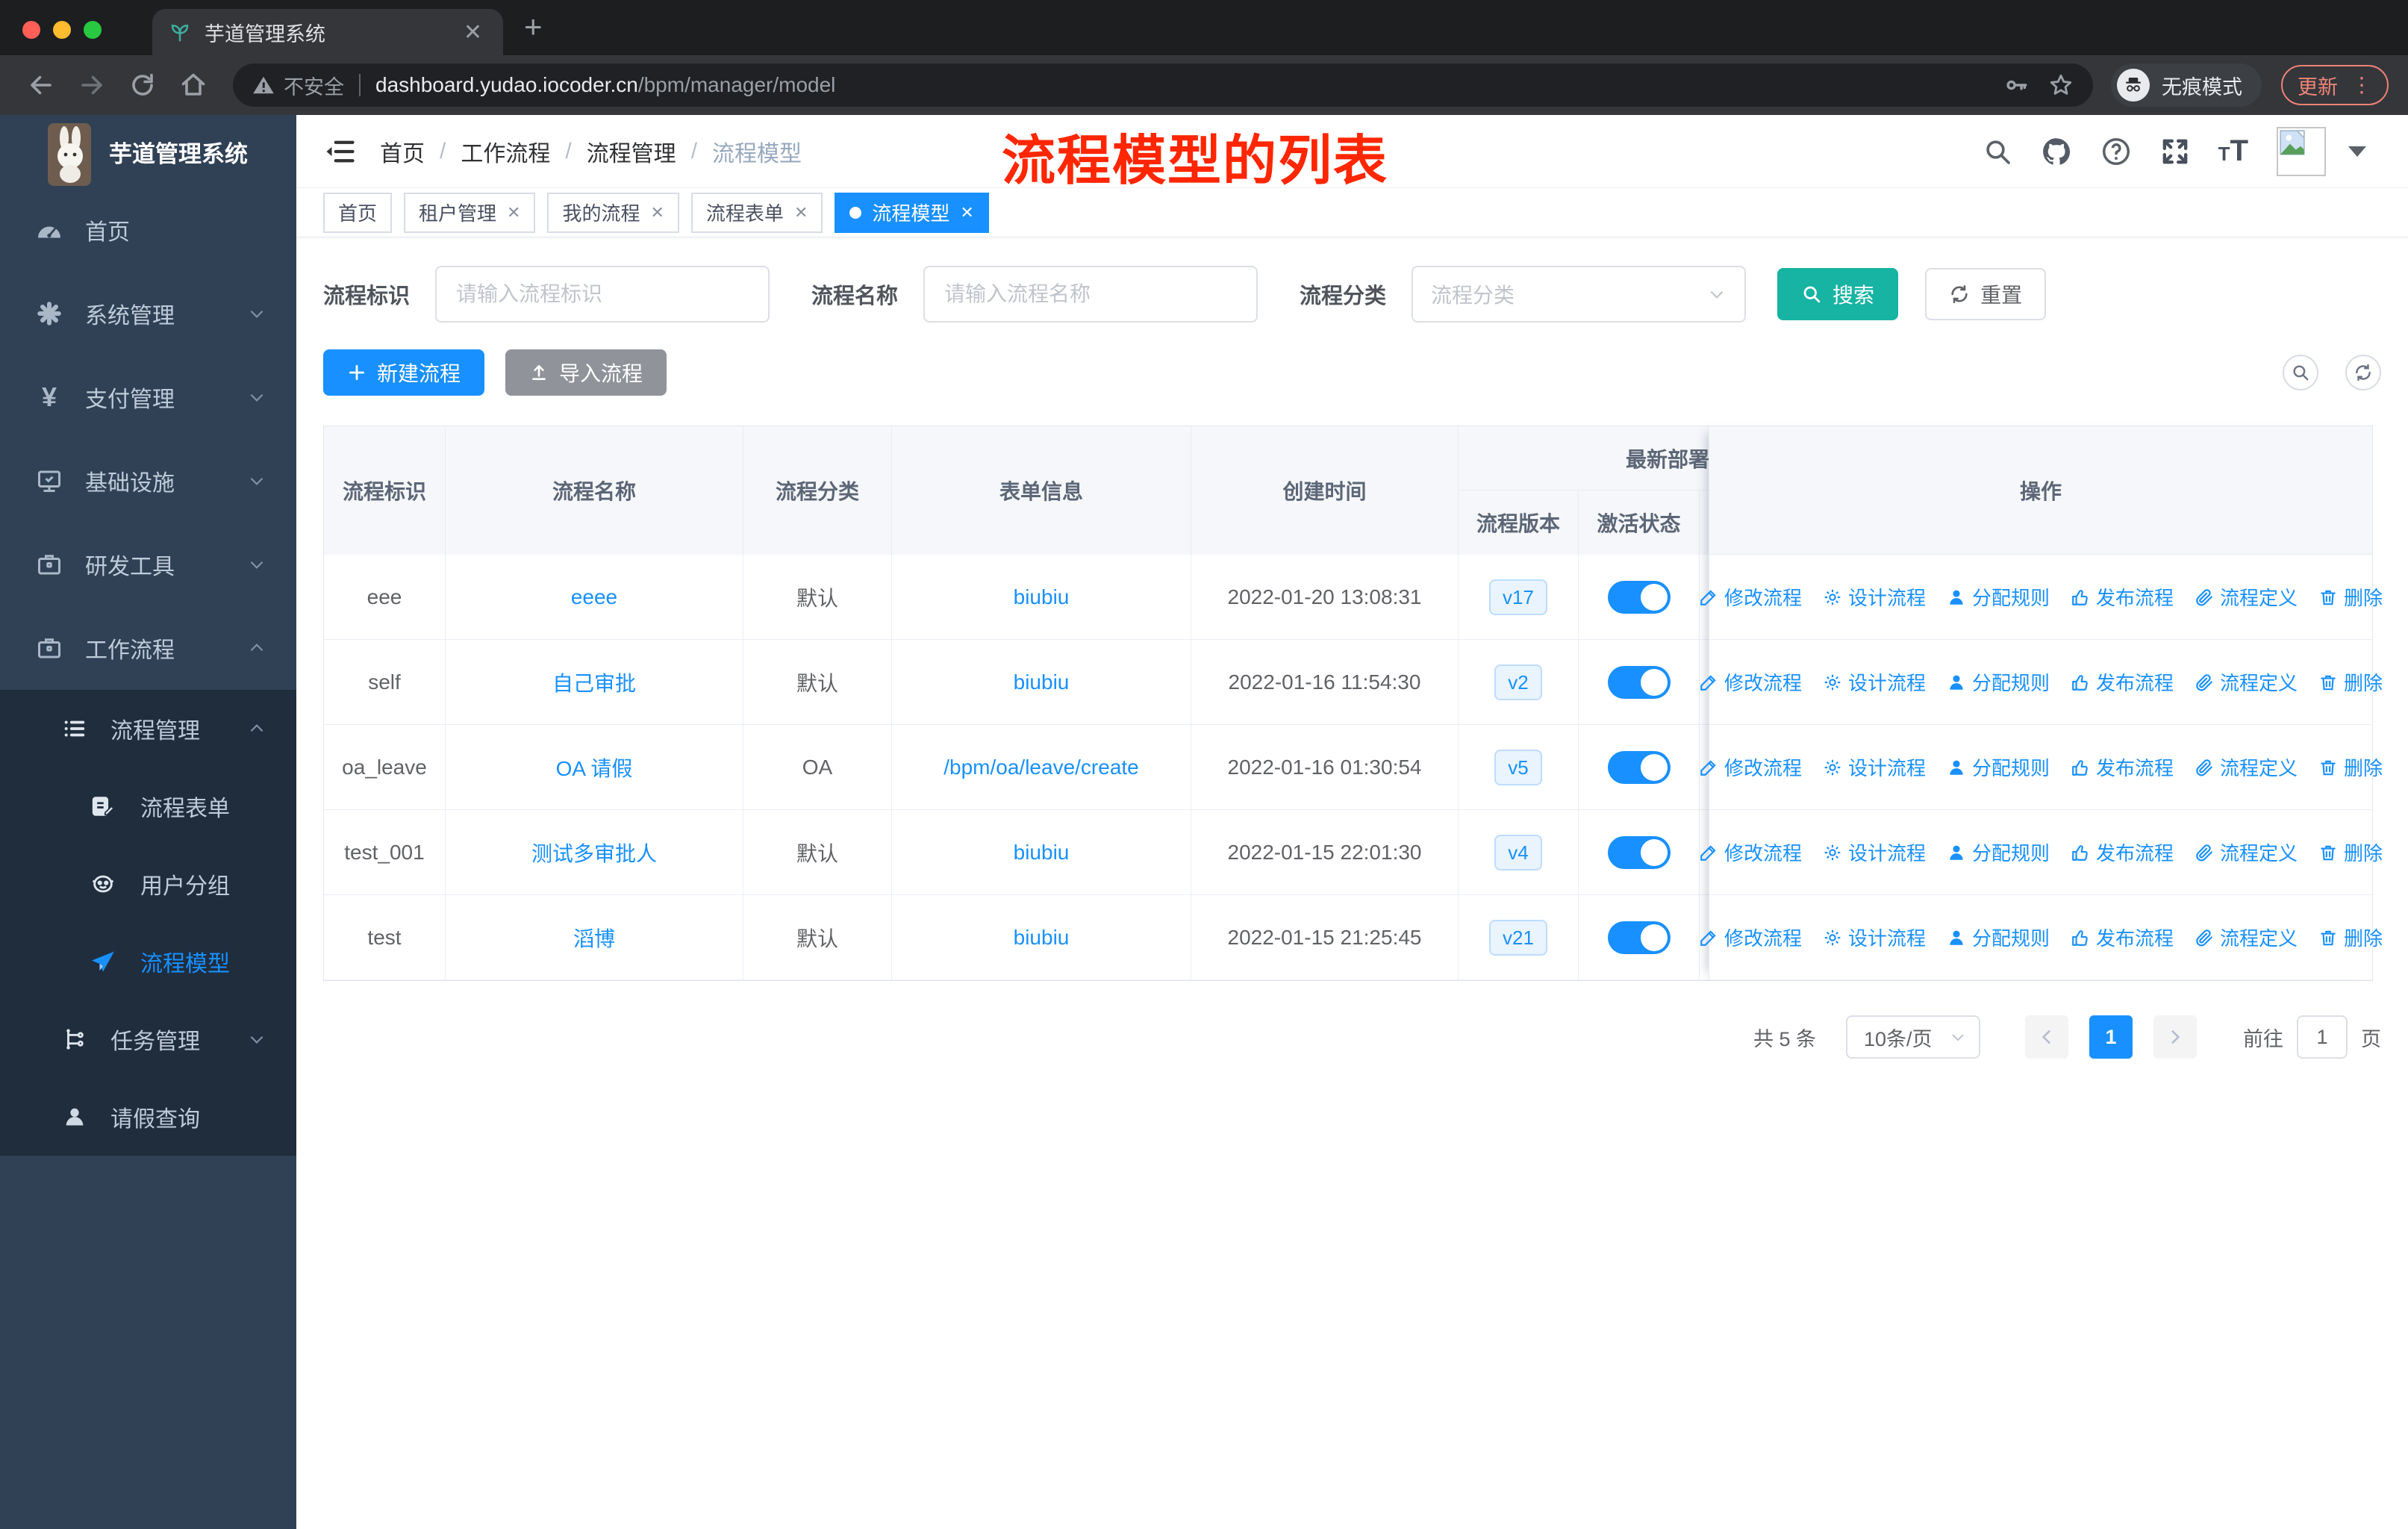  What do you see at coordinates (533, 27) in the screenshot?
I see `new-tab-button: +` at bounding box center [533, 27].